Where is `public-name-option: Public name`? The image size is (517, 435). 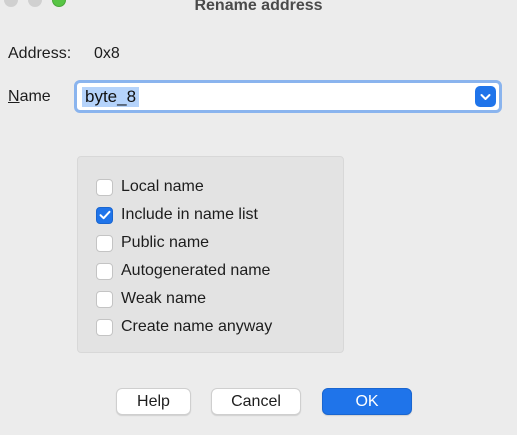
public-name-option: Public name is located at coordinates (152, 243).